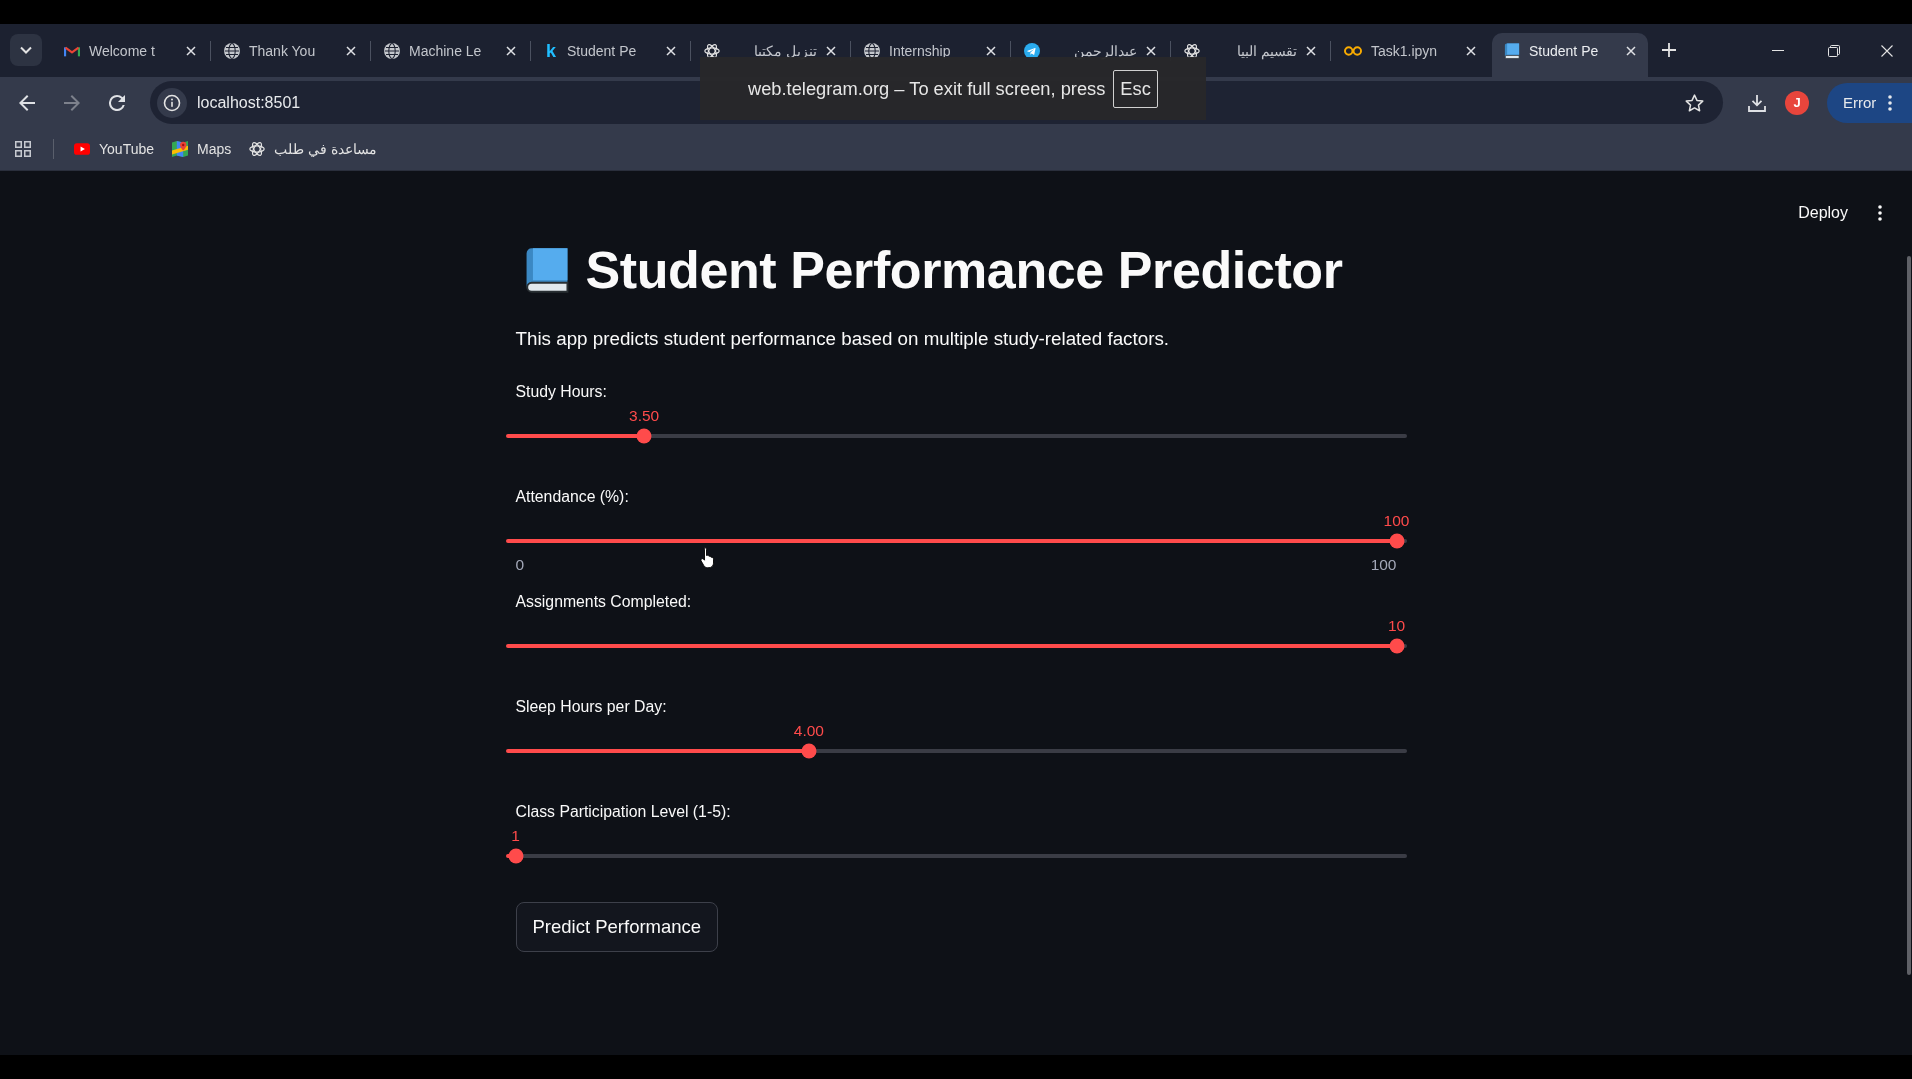 The image size is (1912, 1079). What do you see at coordinates (927, 88) in the screenshot?
I see `notice-text: web.telegram.org – To exit full screen, press` at bounding box center [927, 88].